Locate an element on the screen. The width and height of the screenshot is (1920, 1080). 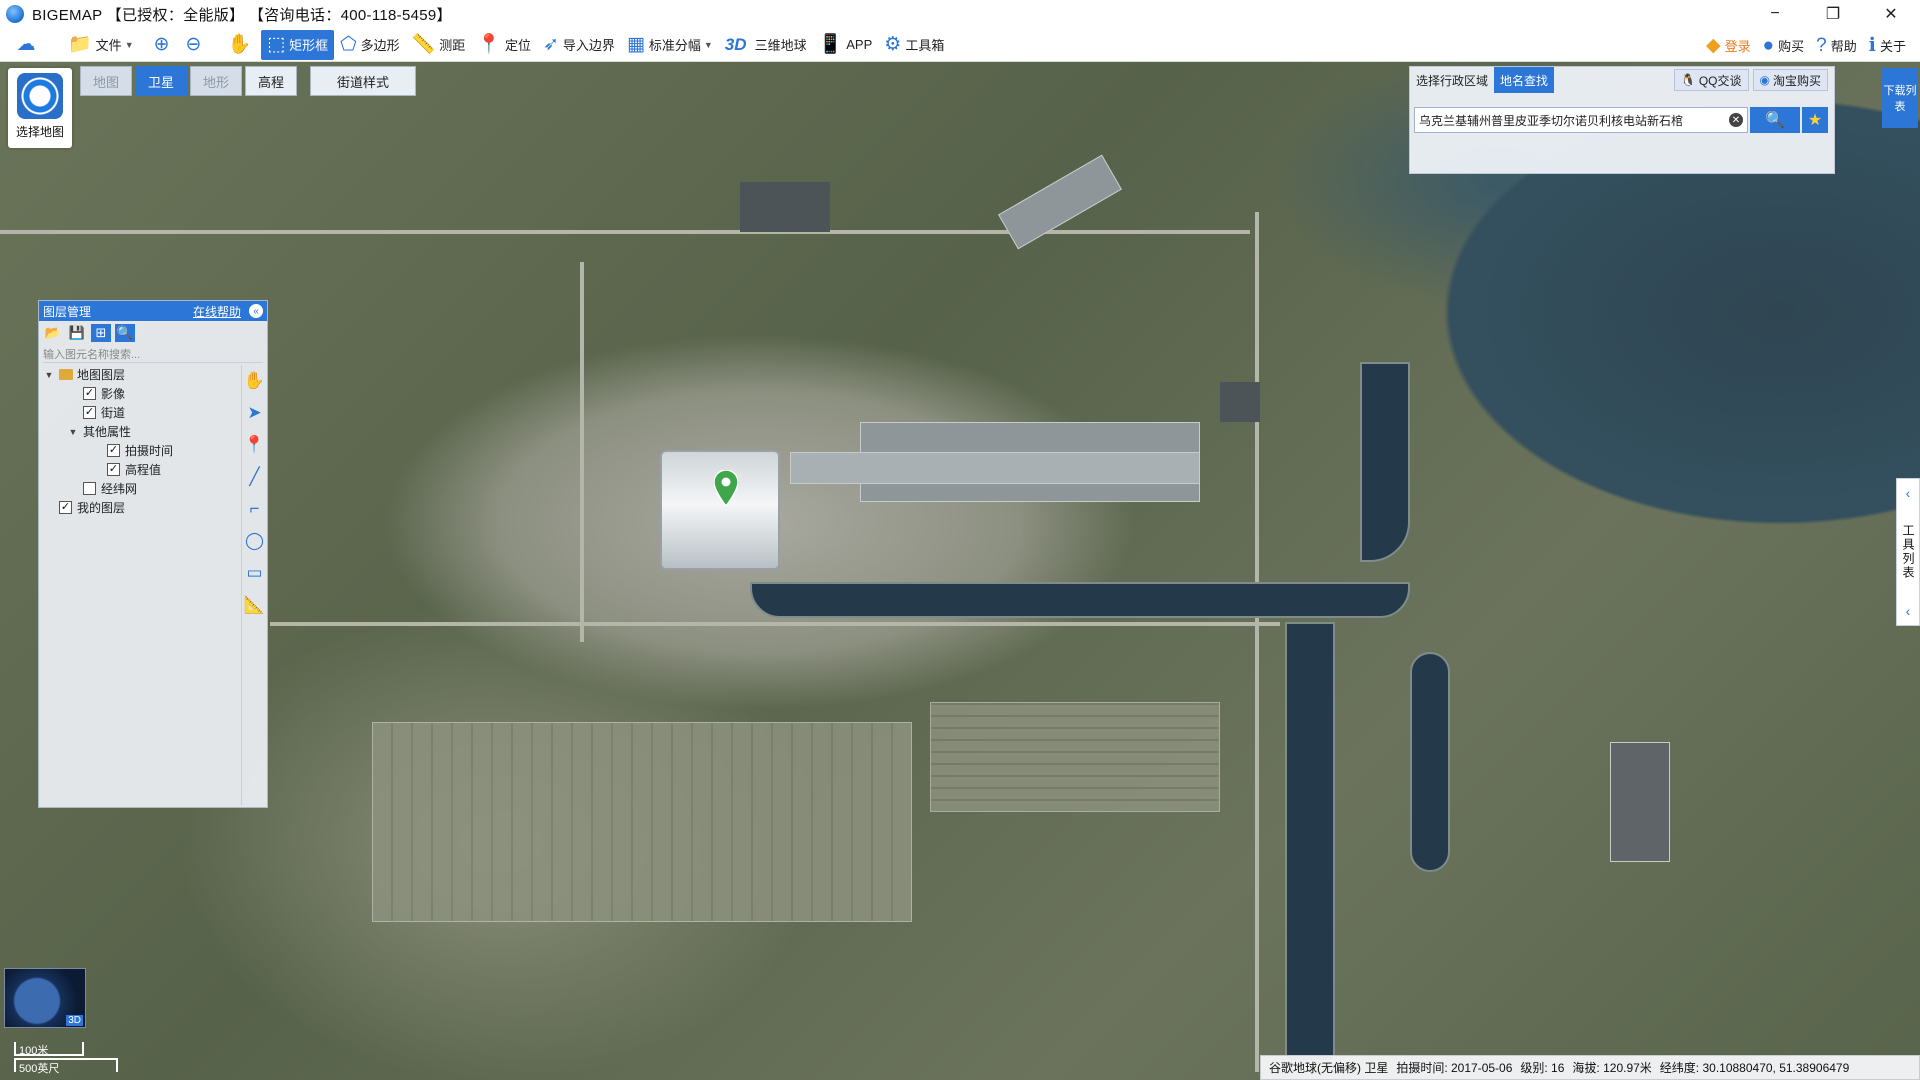
three-d-globe-button: 3D 三维地球 is located at coordinates (766, 45).